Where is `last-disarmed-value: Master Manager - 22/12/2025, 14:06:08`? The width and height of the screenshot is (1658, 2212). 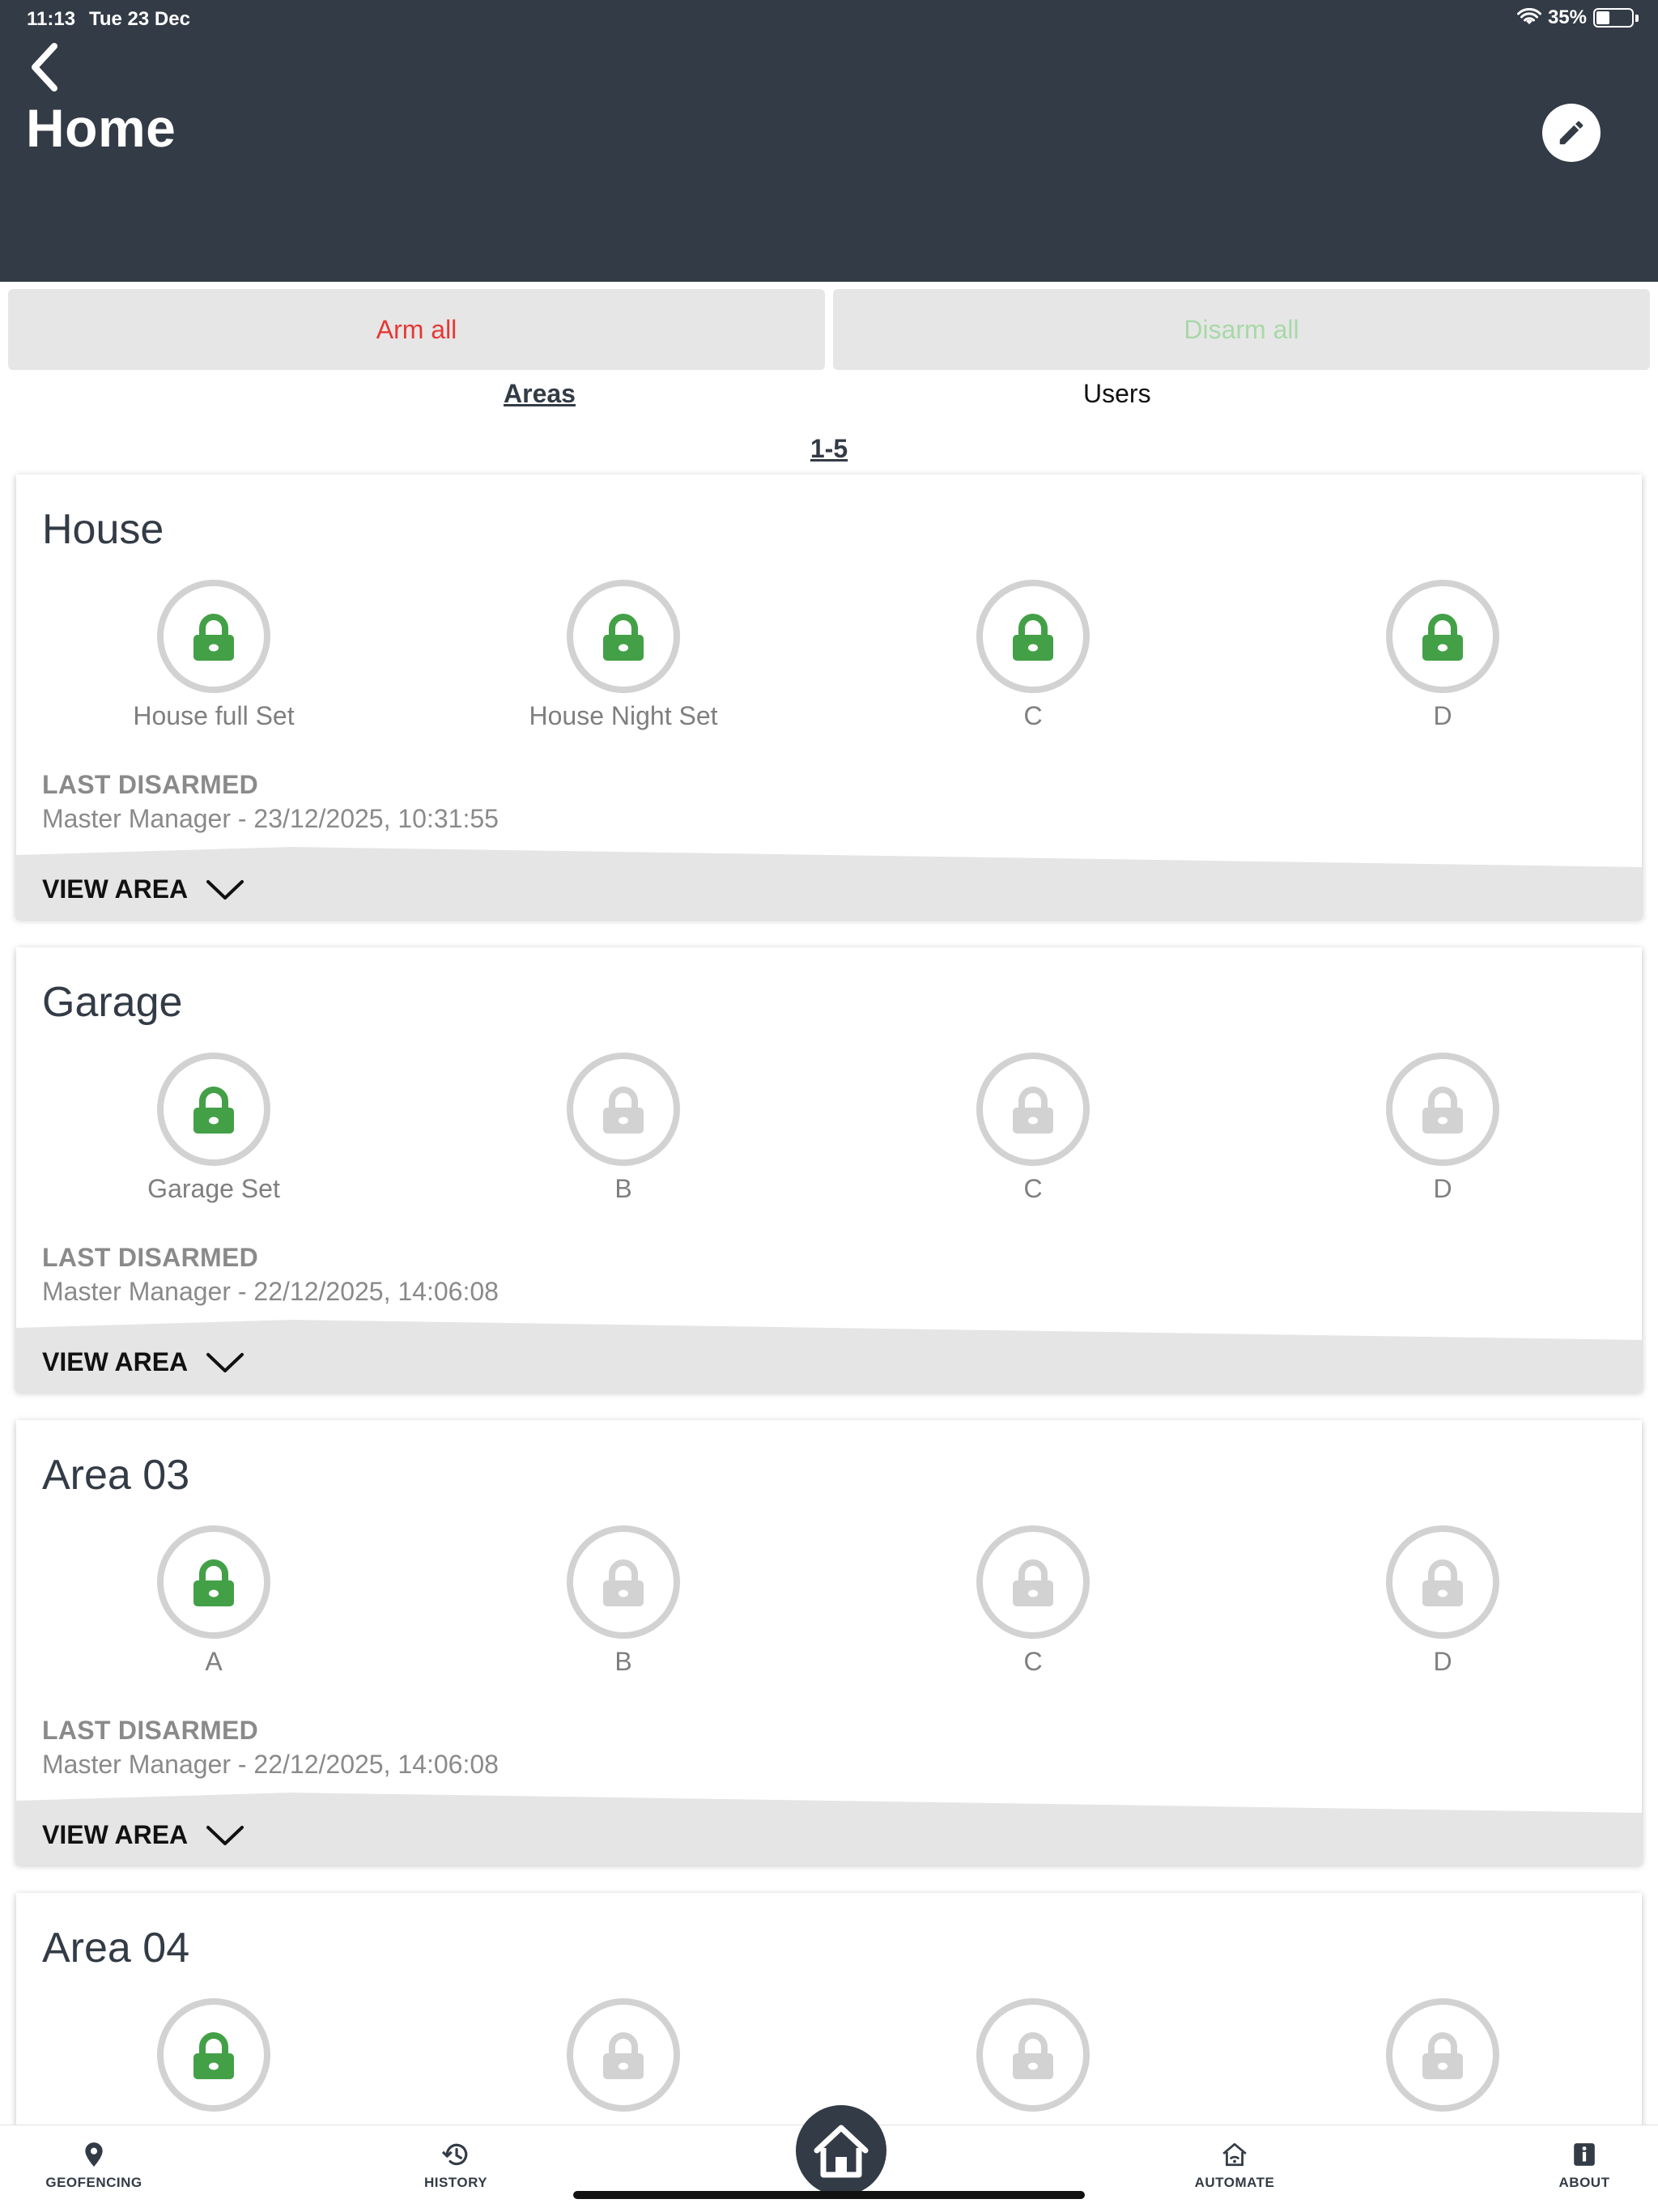
last-disarmed-value: Master Manager - 22/12/2025, 14:06:08 is located at coordinates (270, 1291).